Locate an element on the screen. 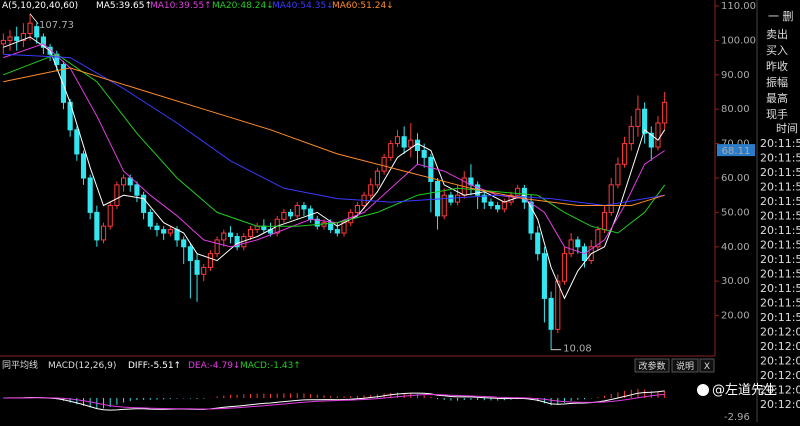 The height and width of the screenshot is (426, 800). side-label-item: 最高 is located at coordinates (777, 98).